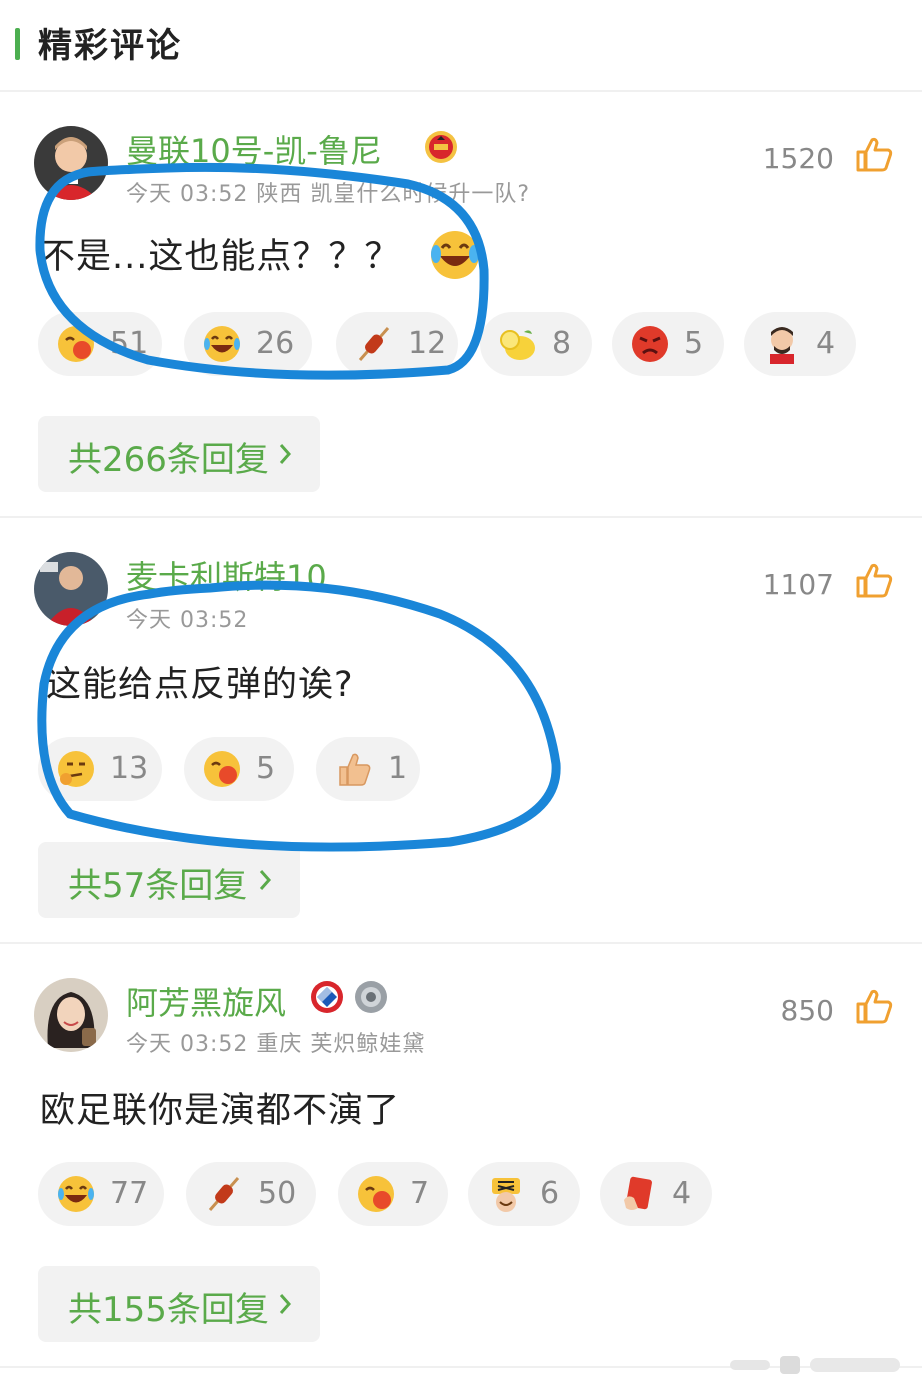  Describe the element at coordinates (328, 194) in the screenshot. I see `comment-meta: 今天 03:52 陕西 凯皇什么时候升一队?` at that location.